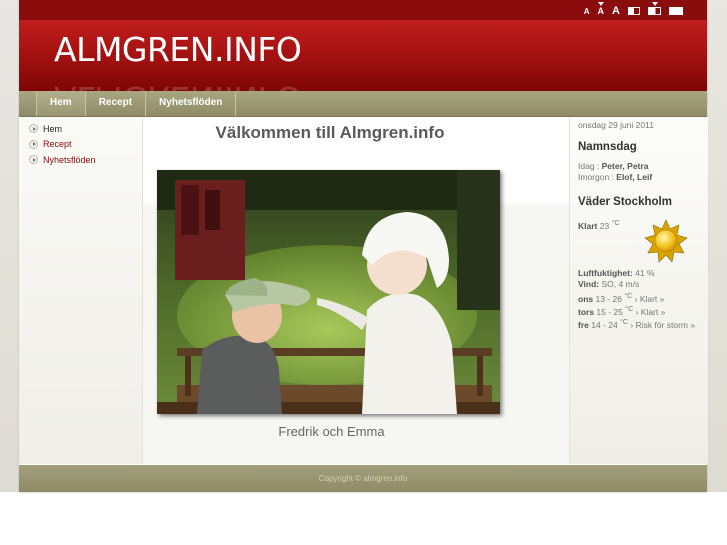 Image resolution: width=727 pixels, height=545 pixels. I want to click on site-logo: ALMGREN.INFO, so click(178, 49).